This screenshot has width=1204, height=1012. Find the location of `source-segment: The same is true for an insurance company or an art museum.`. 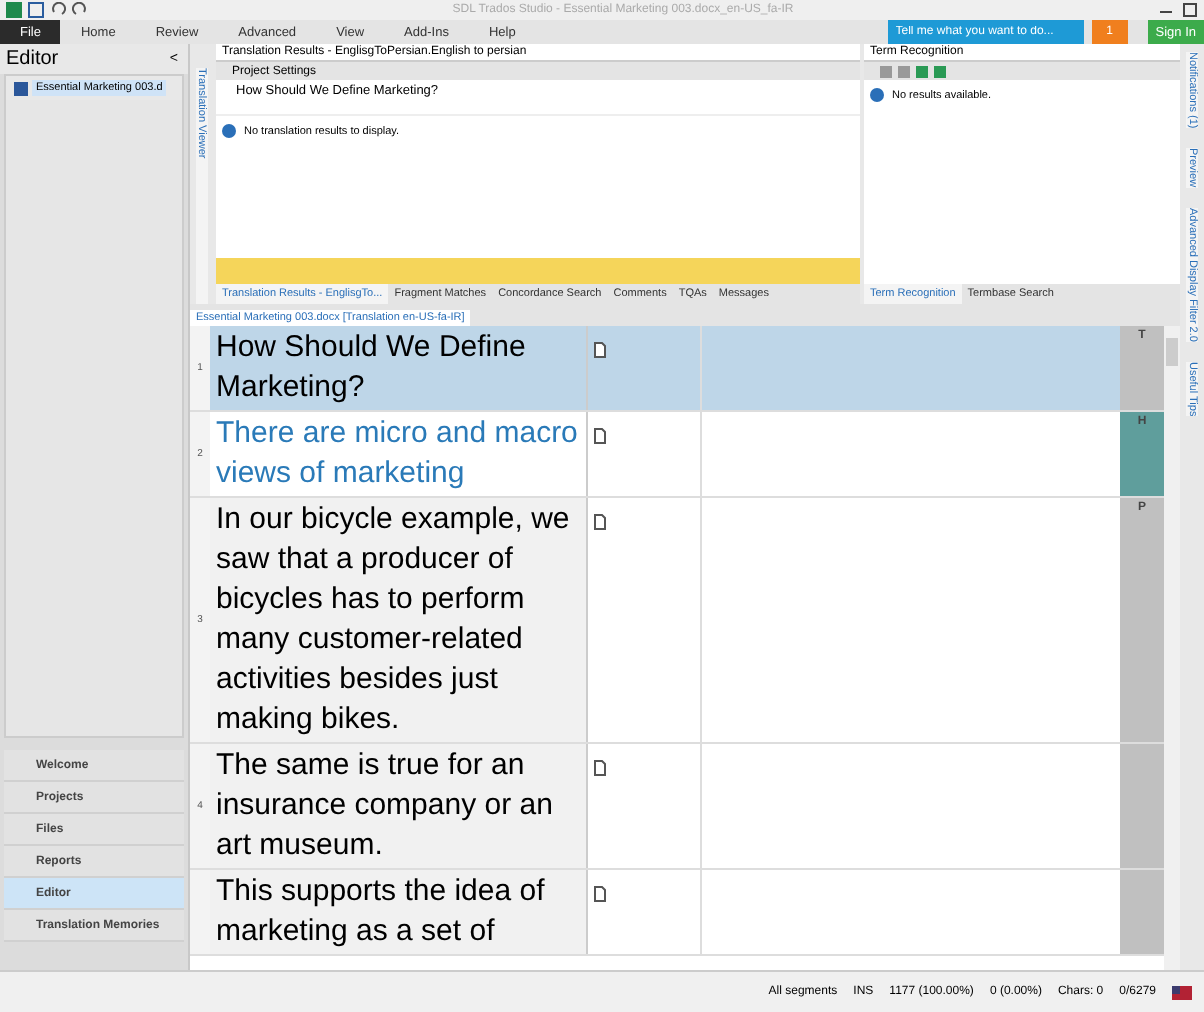

source-segment: The same is true for an insurance company or an art museum. is located at coordinates (399, 806).